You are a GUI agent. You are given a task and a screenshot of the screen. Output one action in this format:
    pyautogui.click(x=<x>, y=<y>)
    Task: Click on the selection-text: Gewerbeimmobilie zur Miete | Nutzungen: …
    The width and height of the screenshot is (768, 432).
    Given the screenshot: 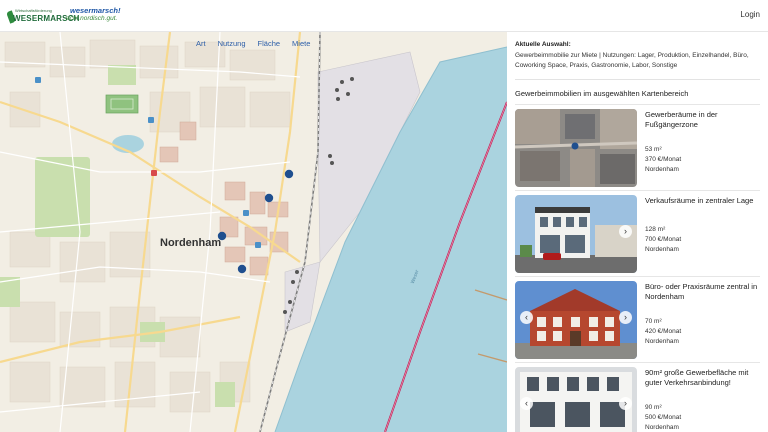 What is the action you would take?
    pyautogui.click(x=632, y=60)
    